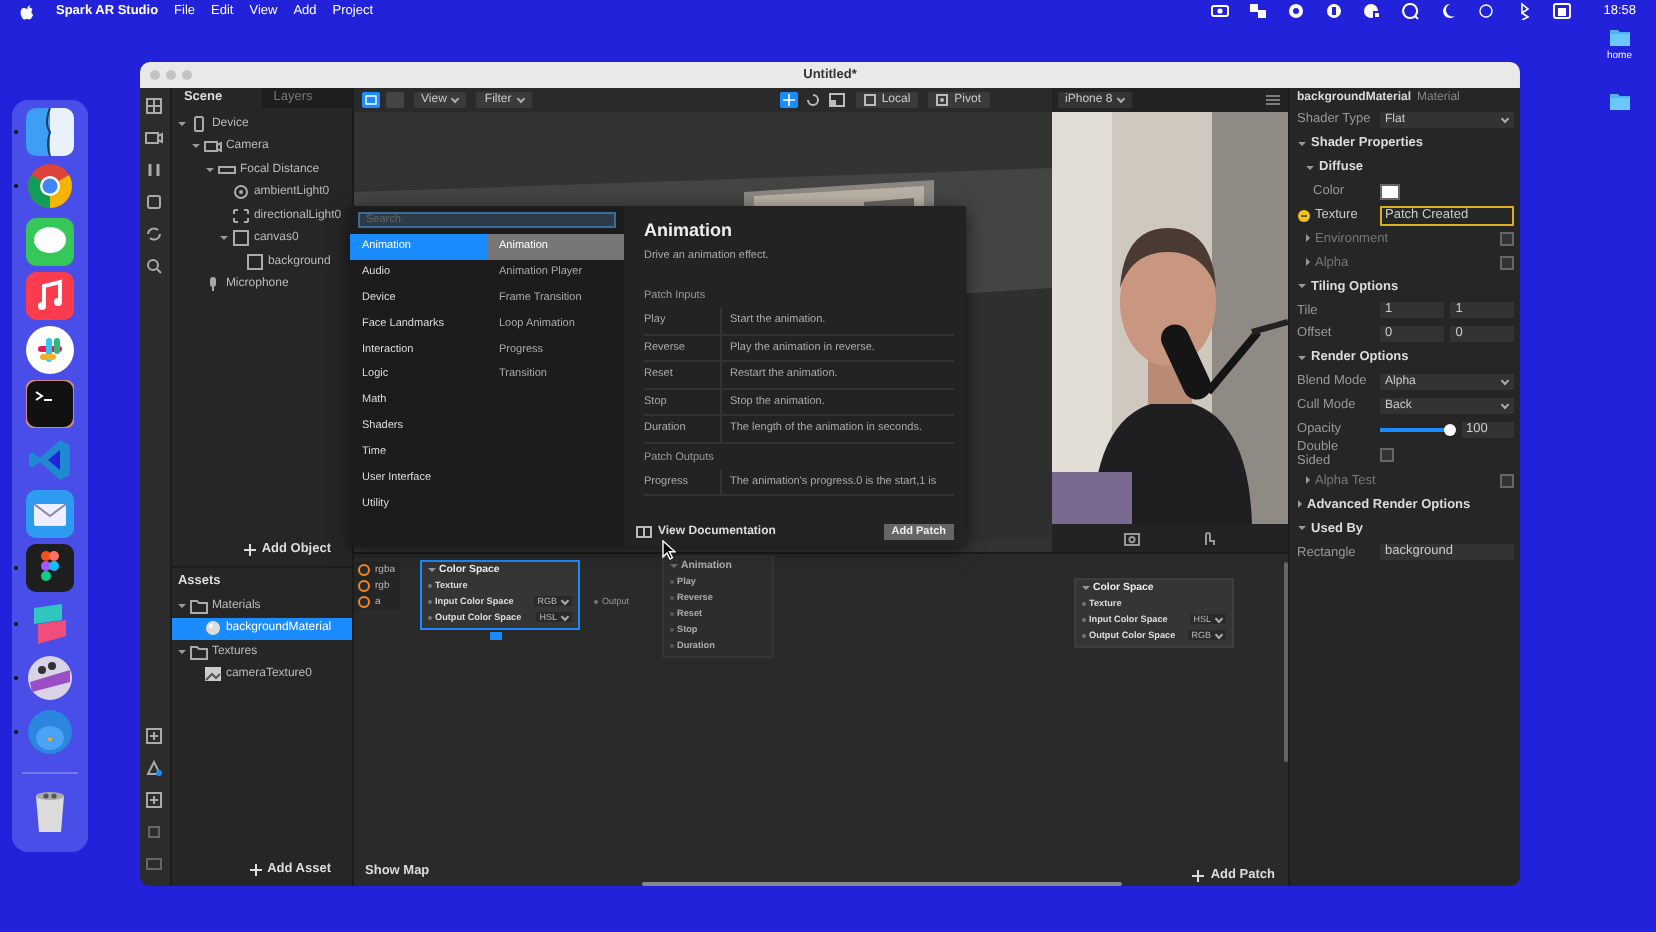  What do you see at coordinates (198, 123) in the screenshot?
I see `device-icon` at bounding box center [198, 123].